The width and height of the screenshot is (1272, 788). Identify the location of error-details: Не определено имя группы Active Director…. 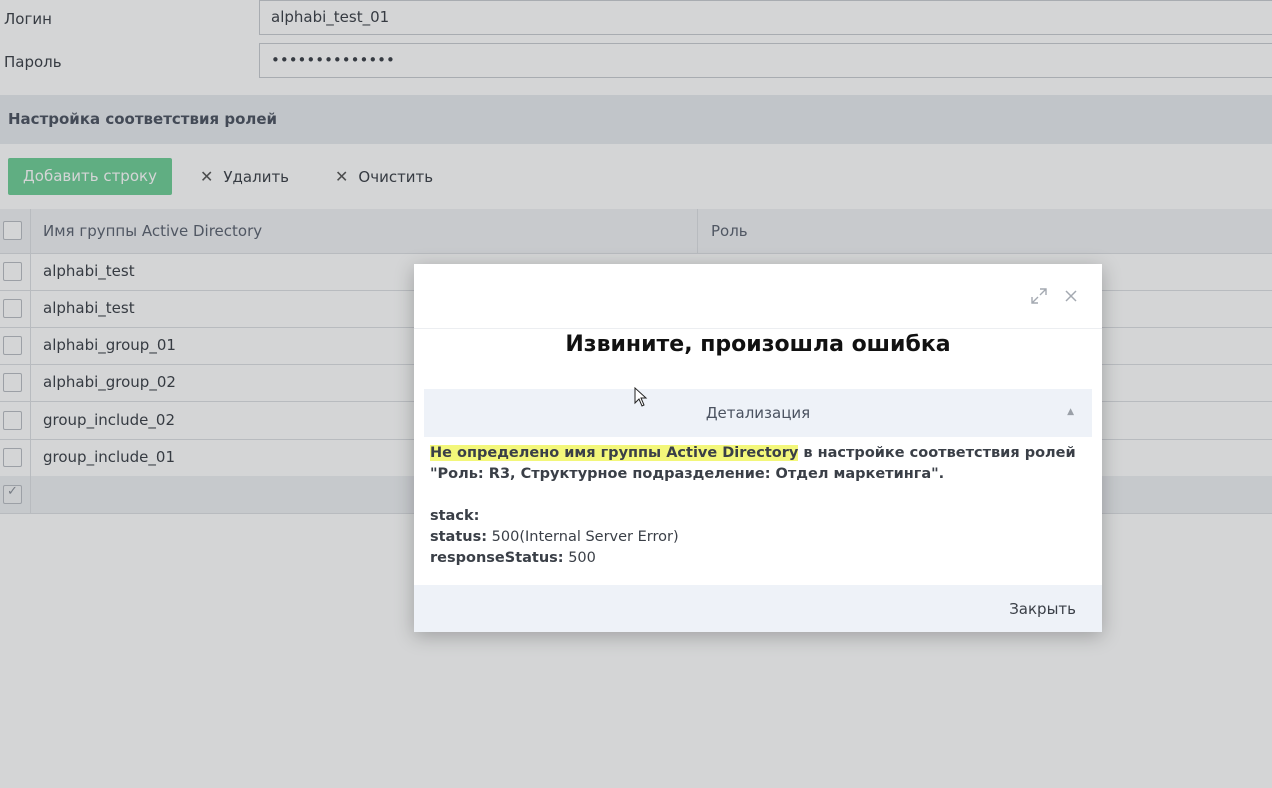
(760, 506).